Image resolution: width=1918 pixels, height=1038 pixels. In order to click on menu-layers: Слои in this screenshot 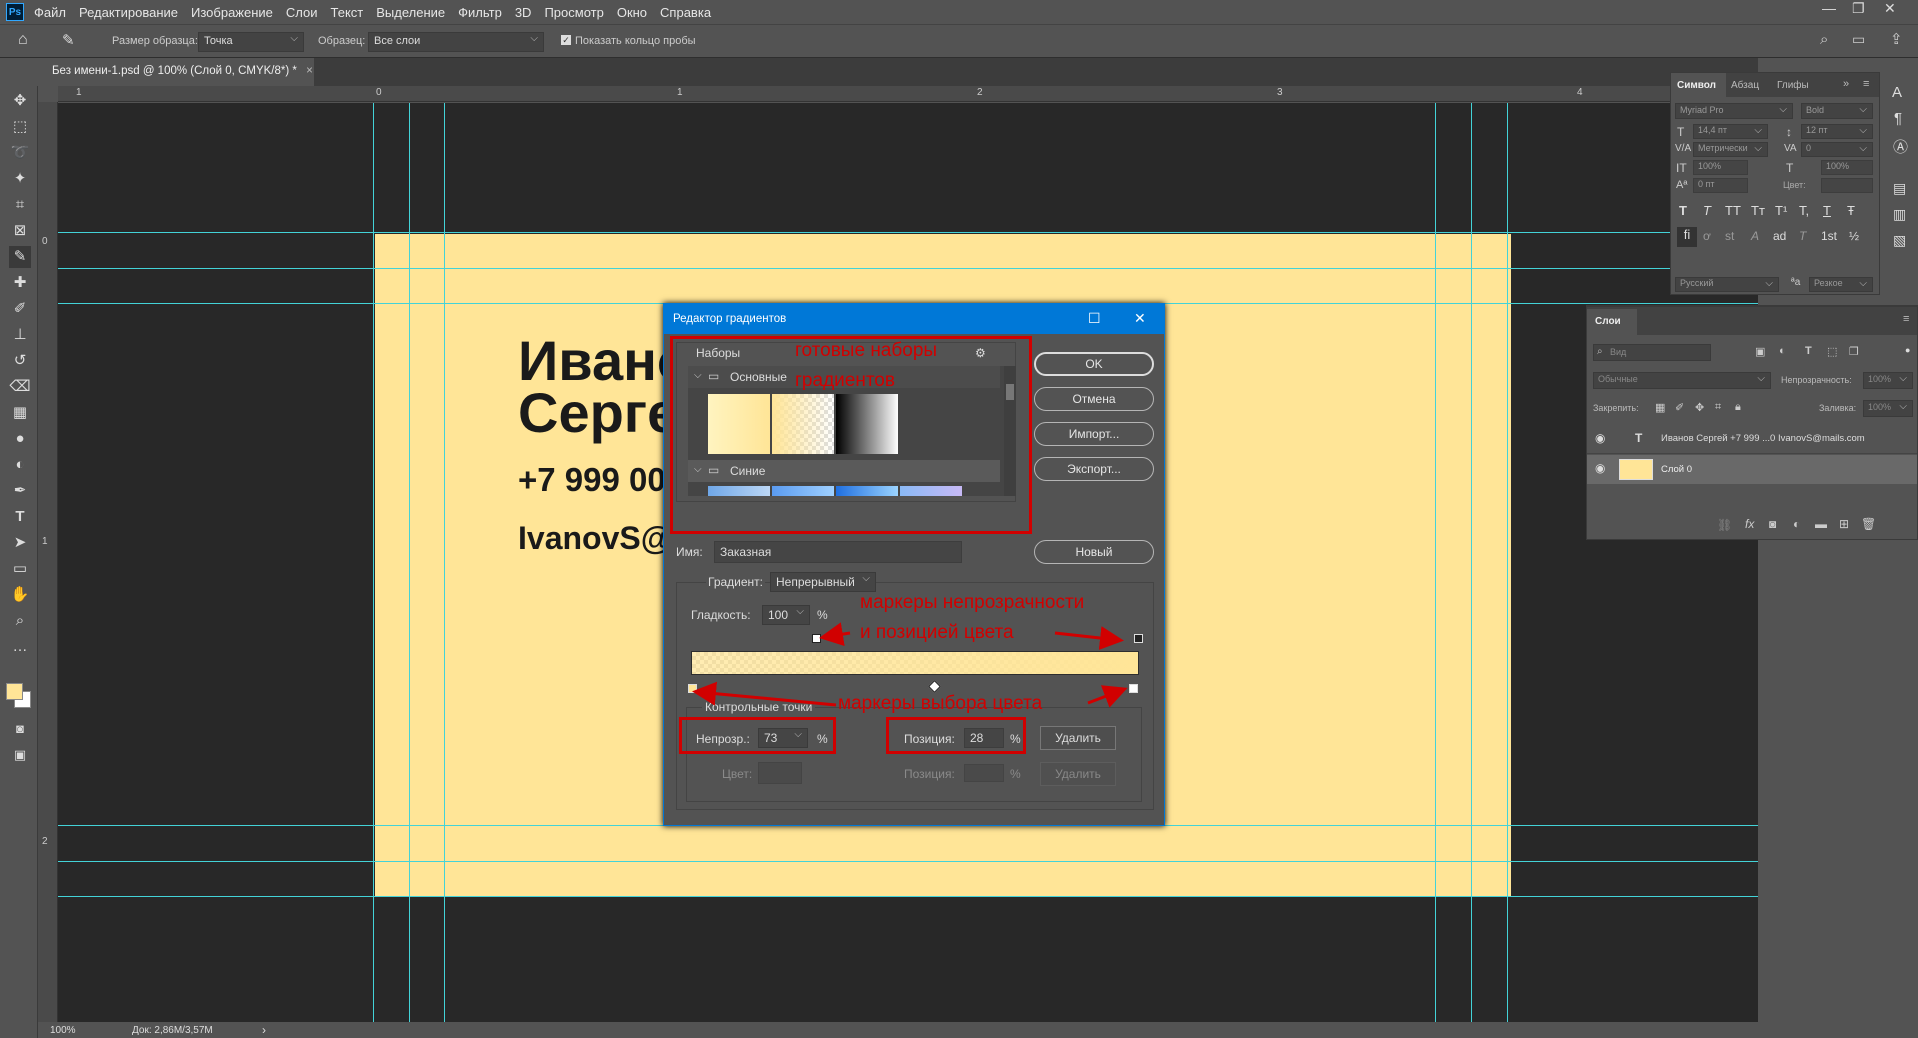, I will do `click(302, 12)`.